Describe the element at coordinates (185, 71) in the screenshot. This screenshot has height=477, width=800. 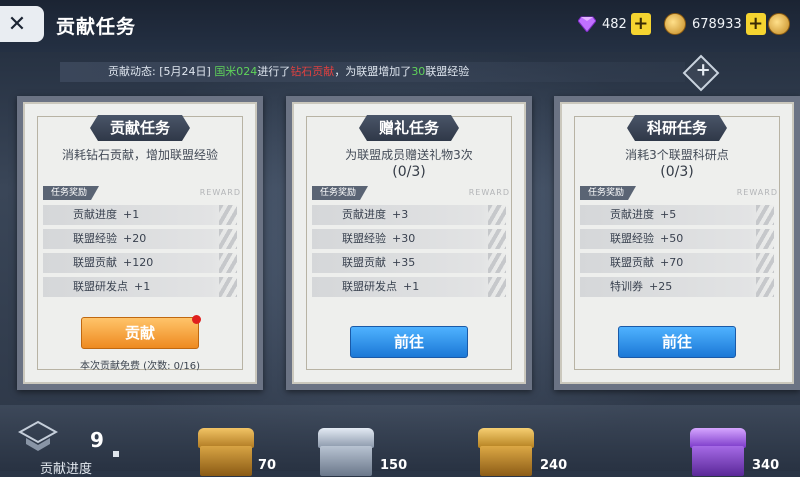
I see `news-date: [5月24日]` at that location.